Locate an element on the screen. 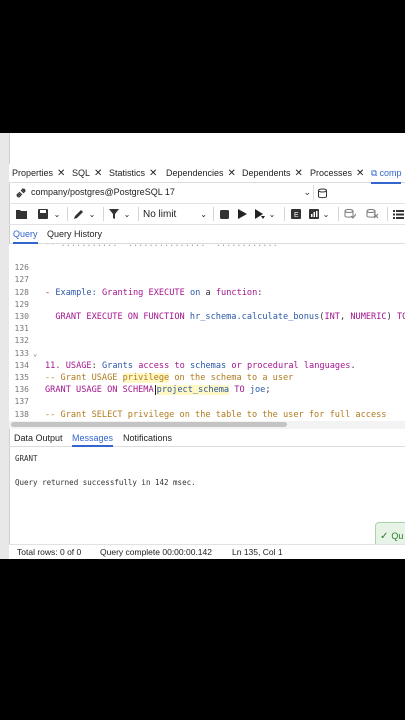 The height and width of the screenshot is (720, 405). tab-dependents: Dependents ✕ is located at coordinates (272, 173).